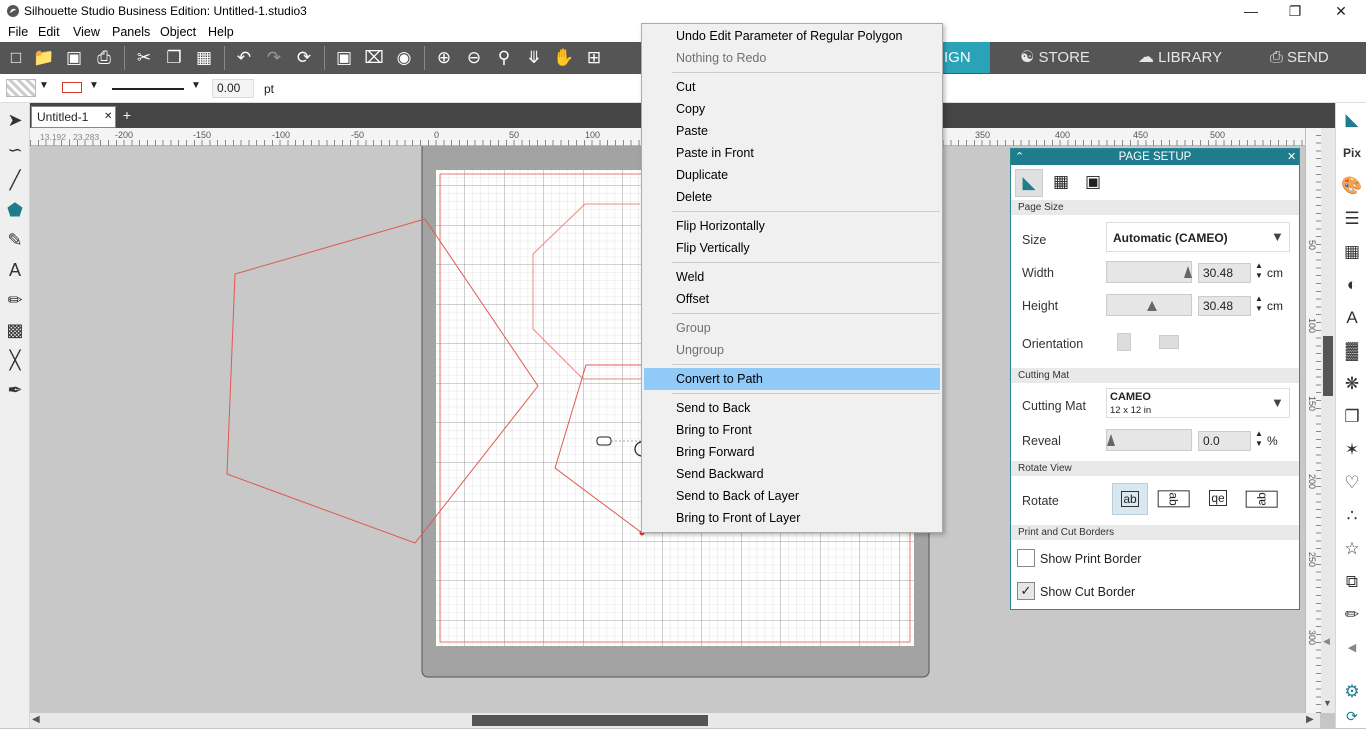 The height and width of the screenshot is (729, 1366). Describe the element at coordinates (15, 270) in the screenshot. I see `text-tool-icon: A` at that location.